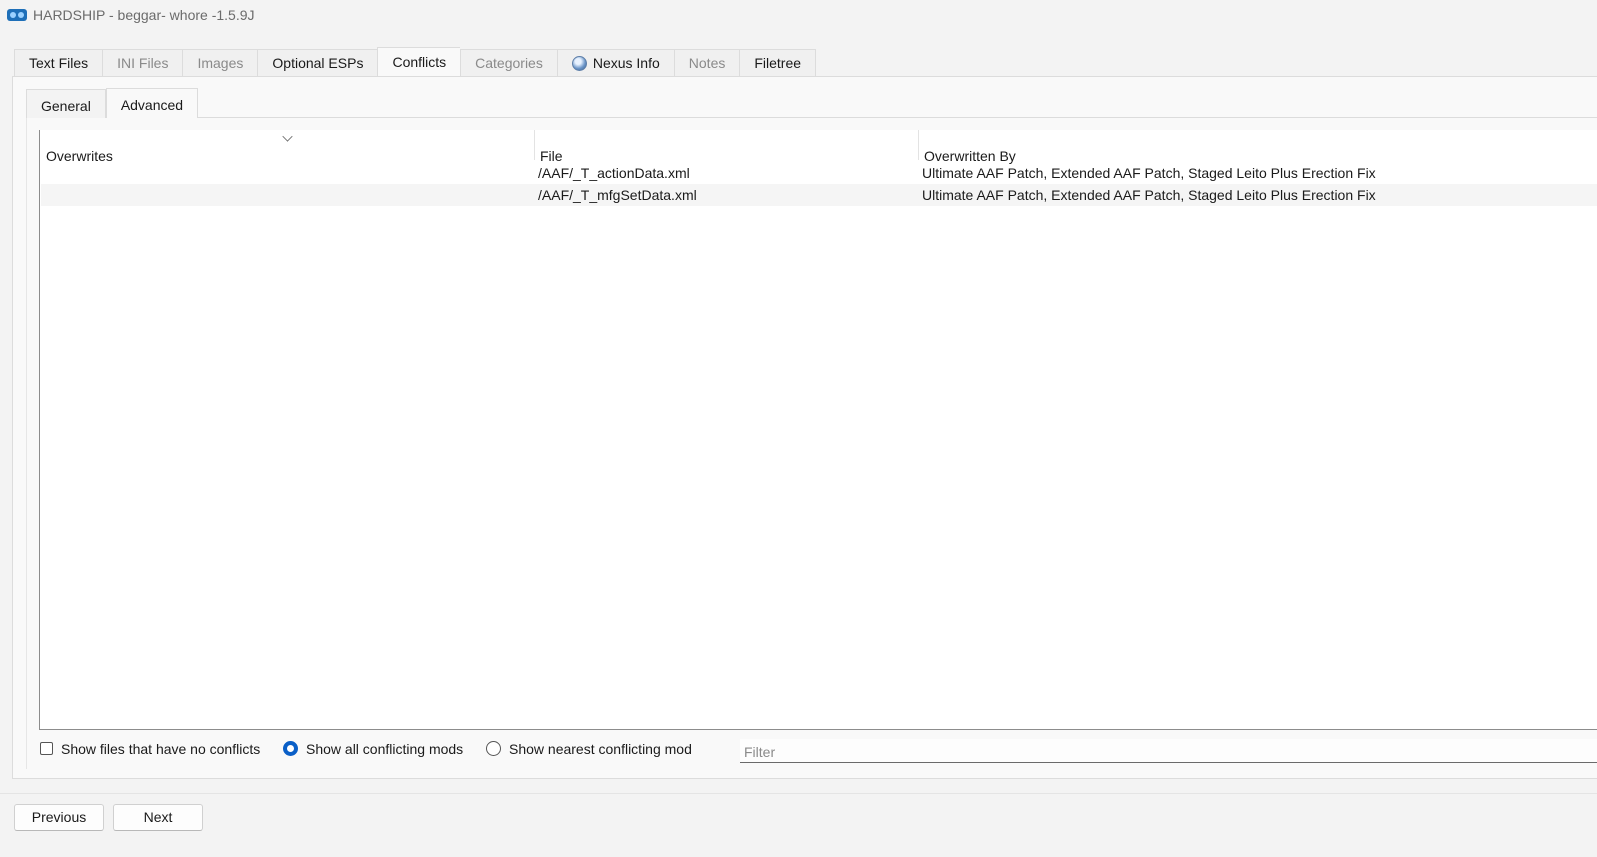  I want to click on tab-text-files: Text Files, so click(58, 62).